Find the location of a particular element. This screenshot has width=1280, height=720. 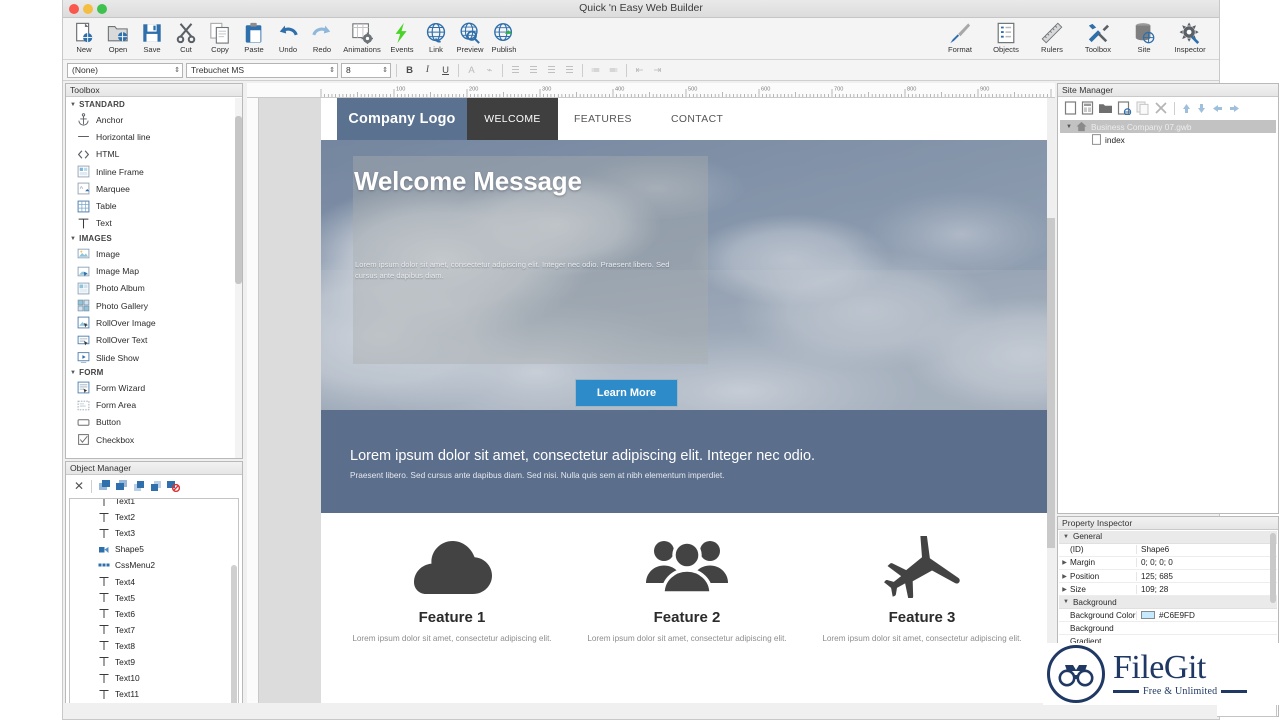

toolbar-button-objects: Objects is located at coordinates (1006, 37).